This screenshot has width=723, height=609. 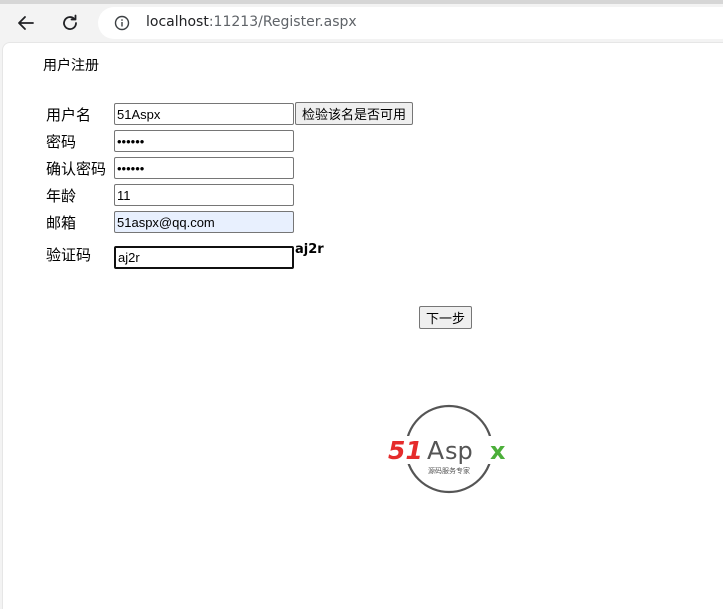 I want to click on arrow-left-icon, so click(x=26, y=23).